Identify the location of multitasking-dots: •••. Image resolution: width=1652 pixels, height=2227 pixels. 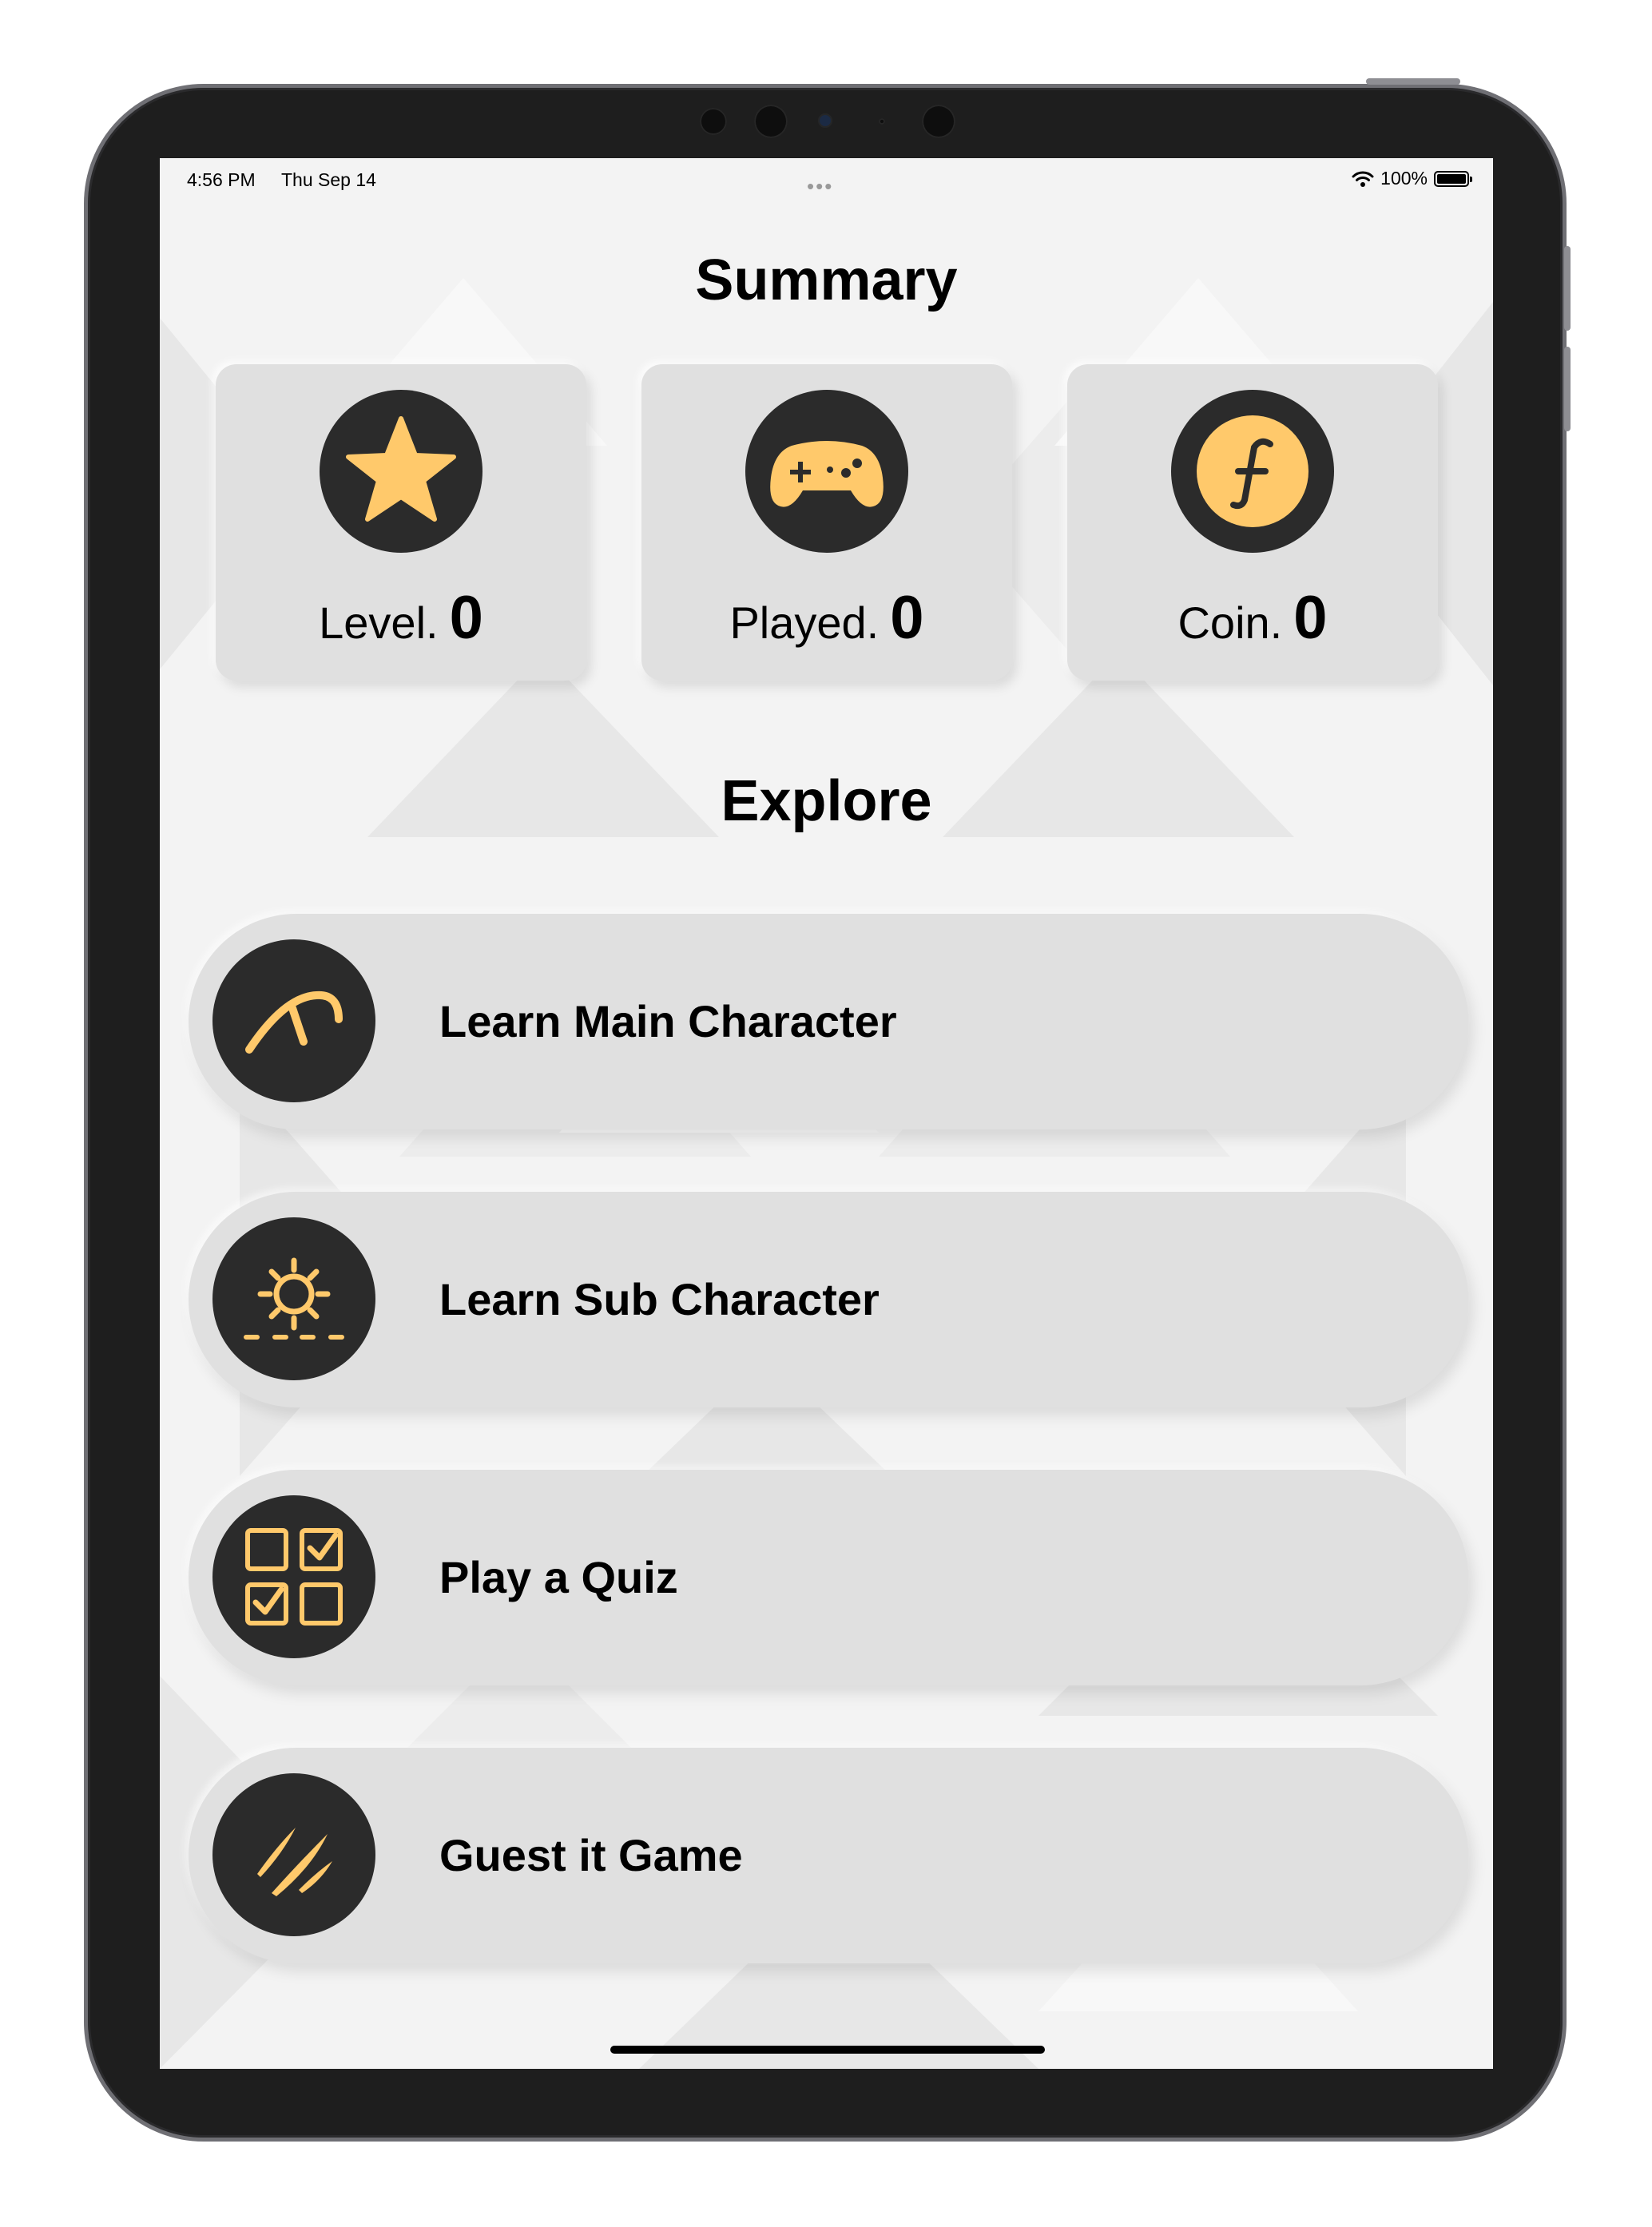
(820, 187).